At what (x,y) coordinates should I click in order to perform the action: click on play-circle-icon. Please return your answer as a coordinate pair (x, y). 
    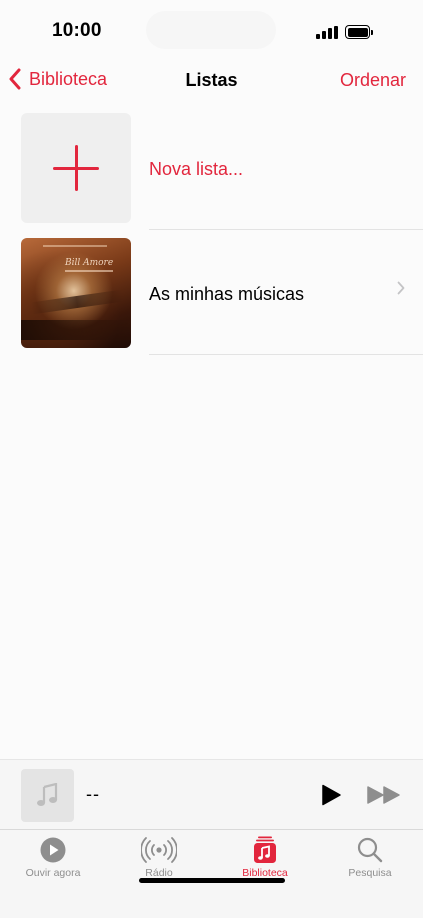
    Looking at the image, I should click on (53, 850).